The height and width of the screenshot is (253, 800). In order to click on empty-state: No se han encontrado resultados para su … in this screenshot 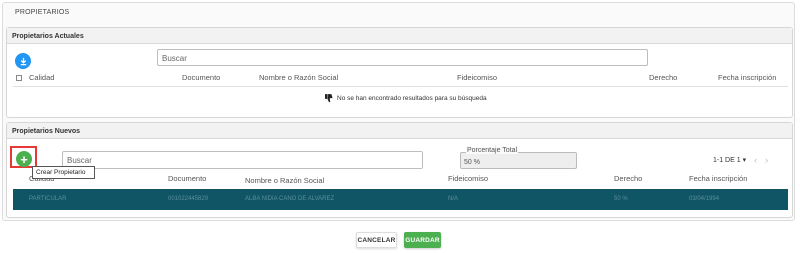, I will do `click(406, 98)`.